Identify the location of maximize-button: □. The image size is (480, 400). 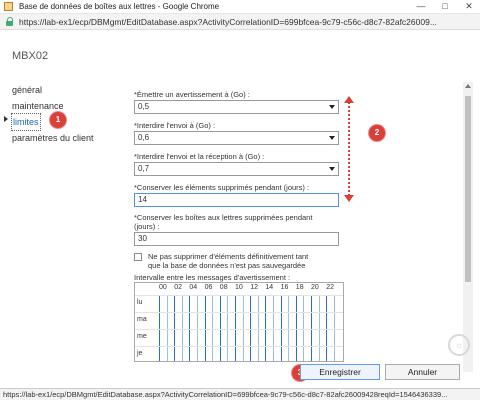
(445, 6).